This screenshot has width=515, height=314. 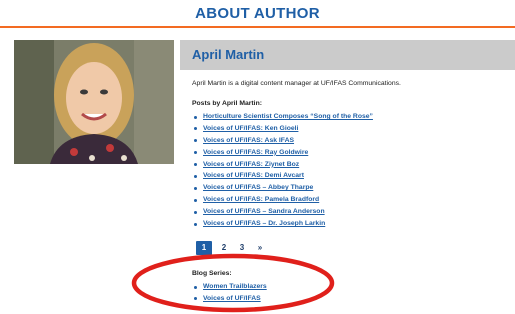 I want to click on post-link: Voices of UF/IFAS: Ask IFAS, so click(x=248, y=140).